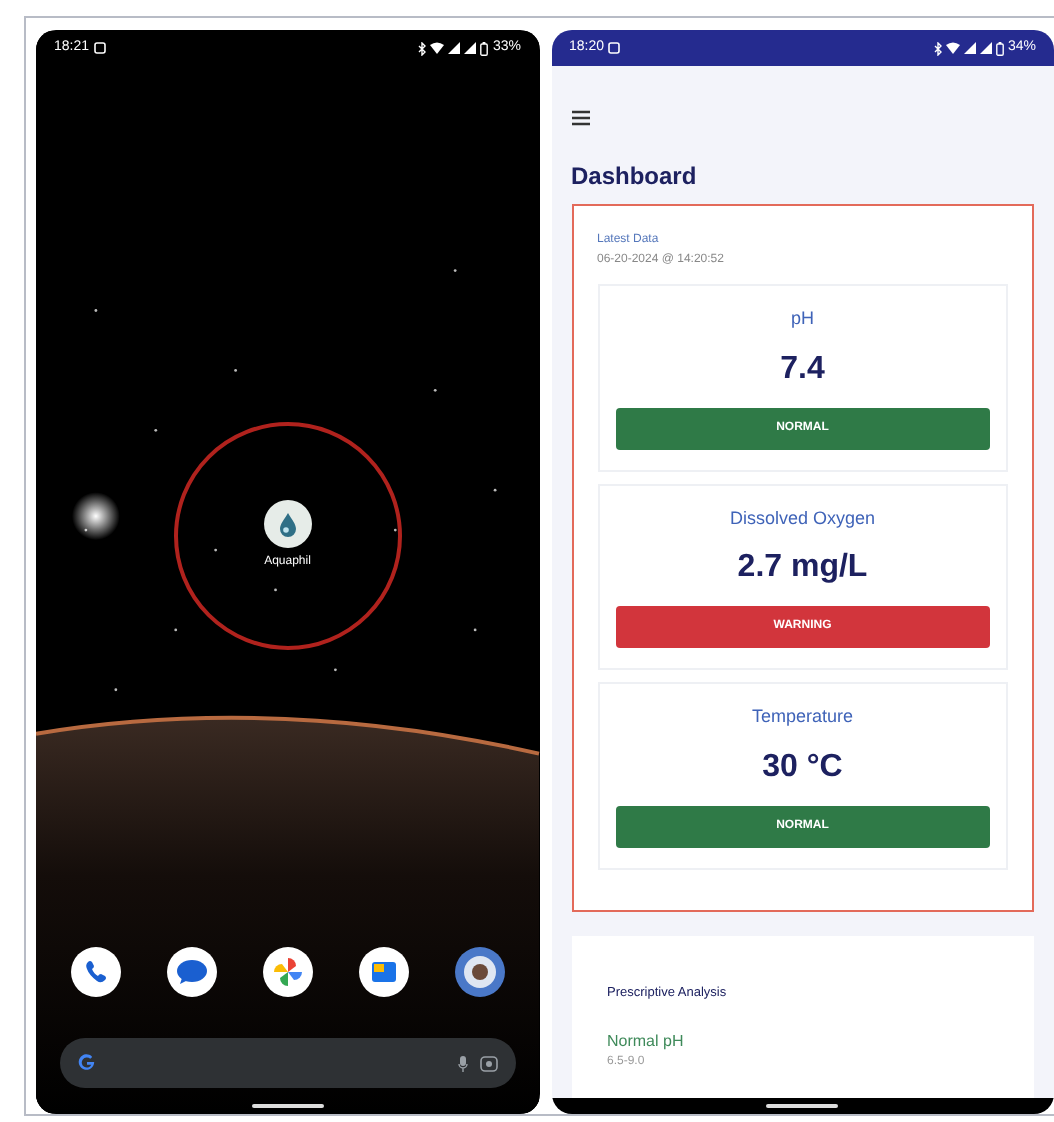 This screenshot has height=1122, width=1054. I want to click on analysis-item-title: Normal pH, so click(646, 1042).